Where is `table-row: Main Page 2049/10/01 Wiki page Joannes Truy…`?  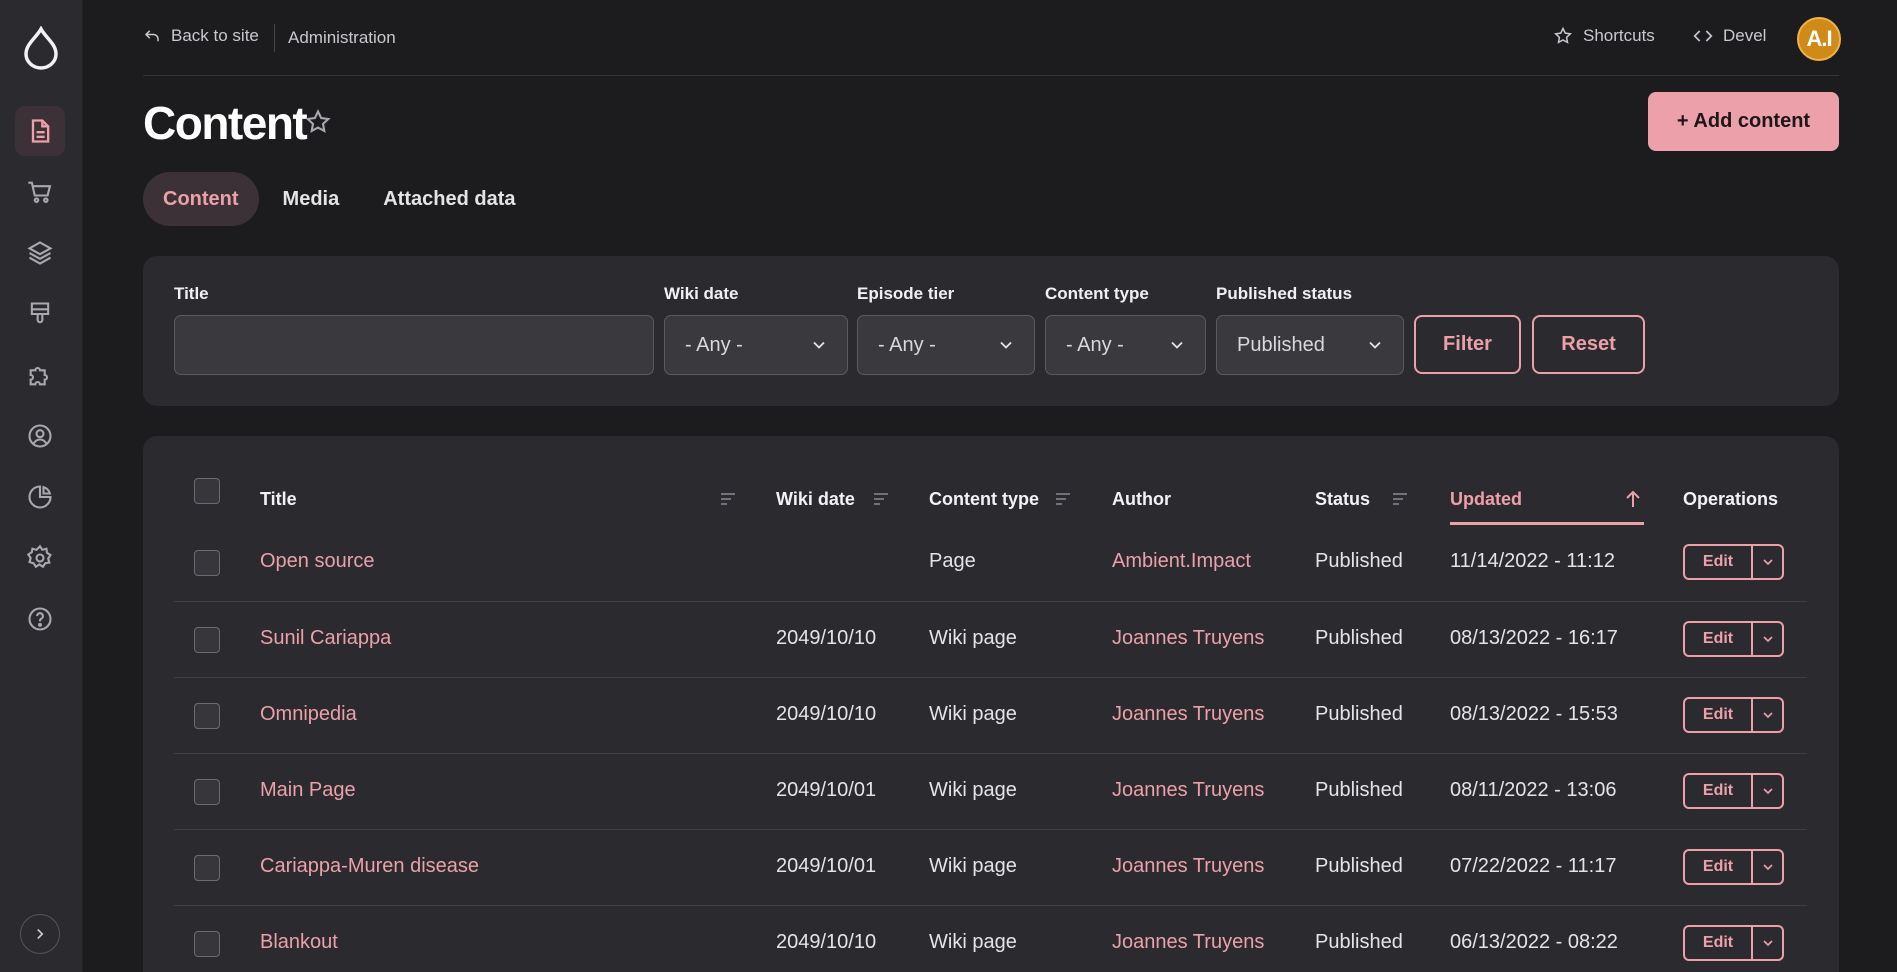 table-row: Main Page 2049/10/01 Wiki page Joannes Truy… is located at coordinates (990, 791).